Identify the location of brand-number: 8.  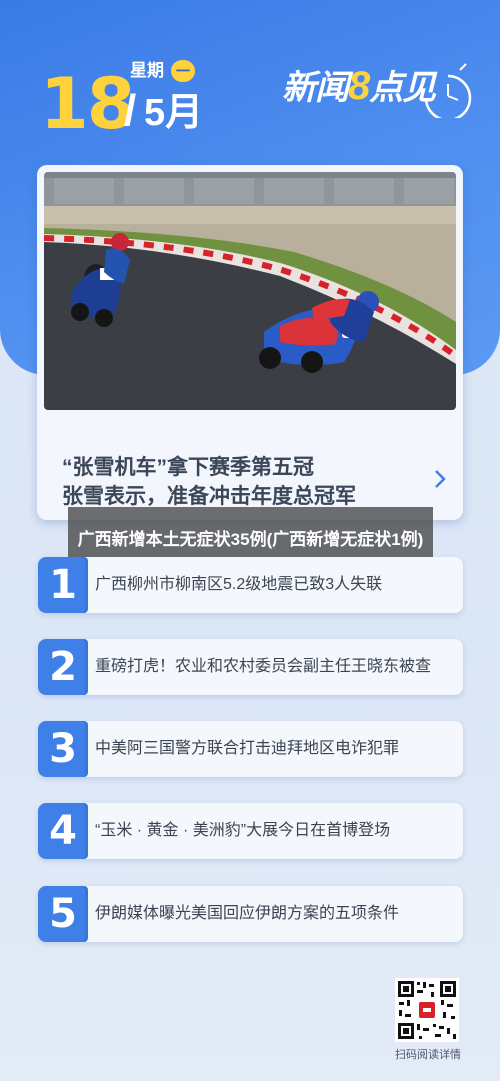
(359, 86).